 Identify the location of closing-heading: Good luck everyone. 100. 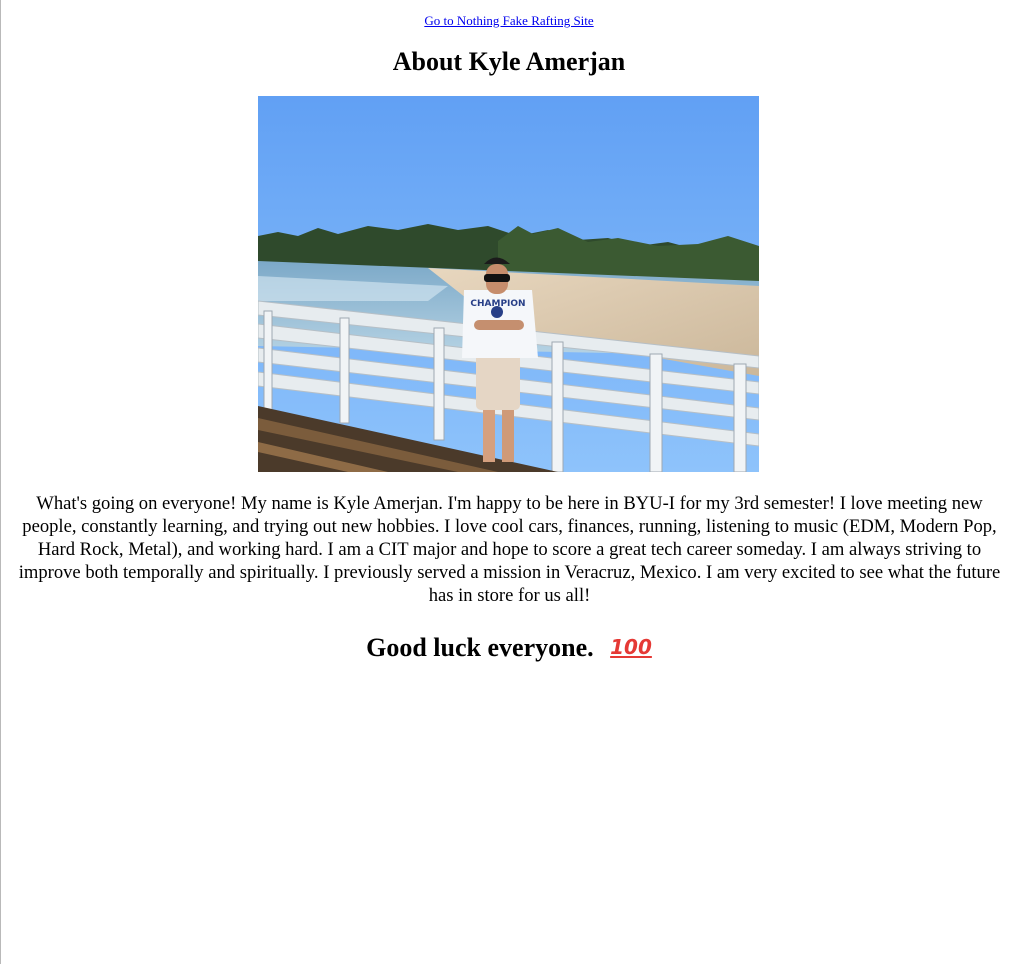
(507, 647).